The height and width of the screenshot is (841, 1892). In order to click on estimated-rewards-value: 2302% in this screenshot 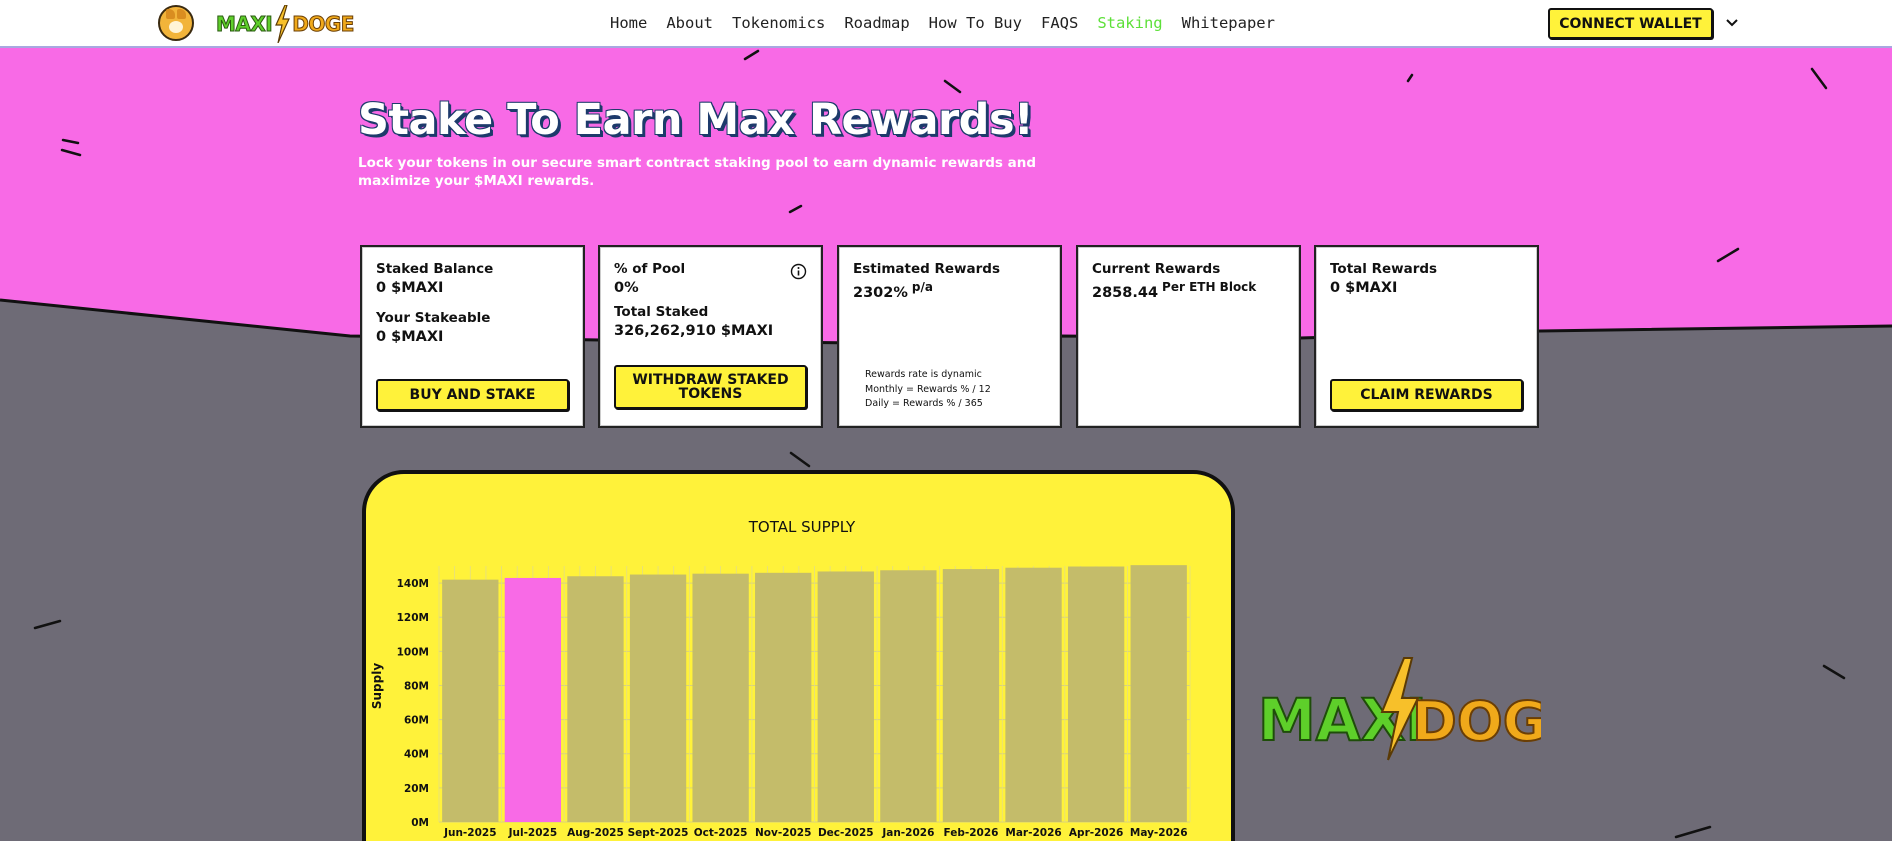, I will do `click(880, 293)`.